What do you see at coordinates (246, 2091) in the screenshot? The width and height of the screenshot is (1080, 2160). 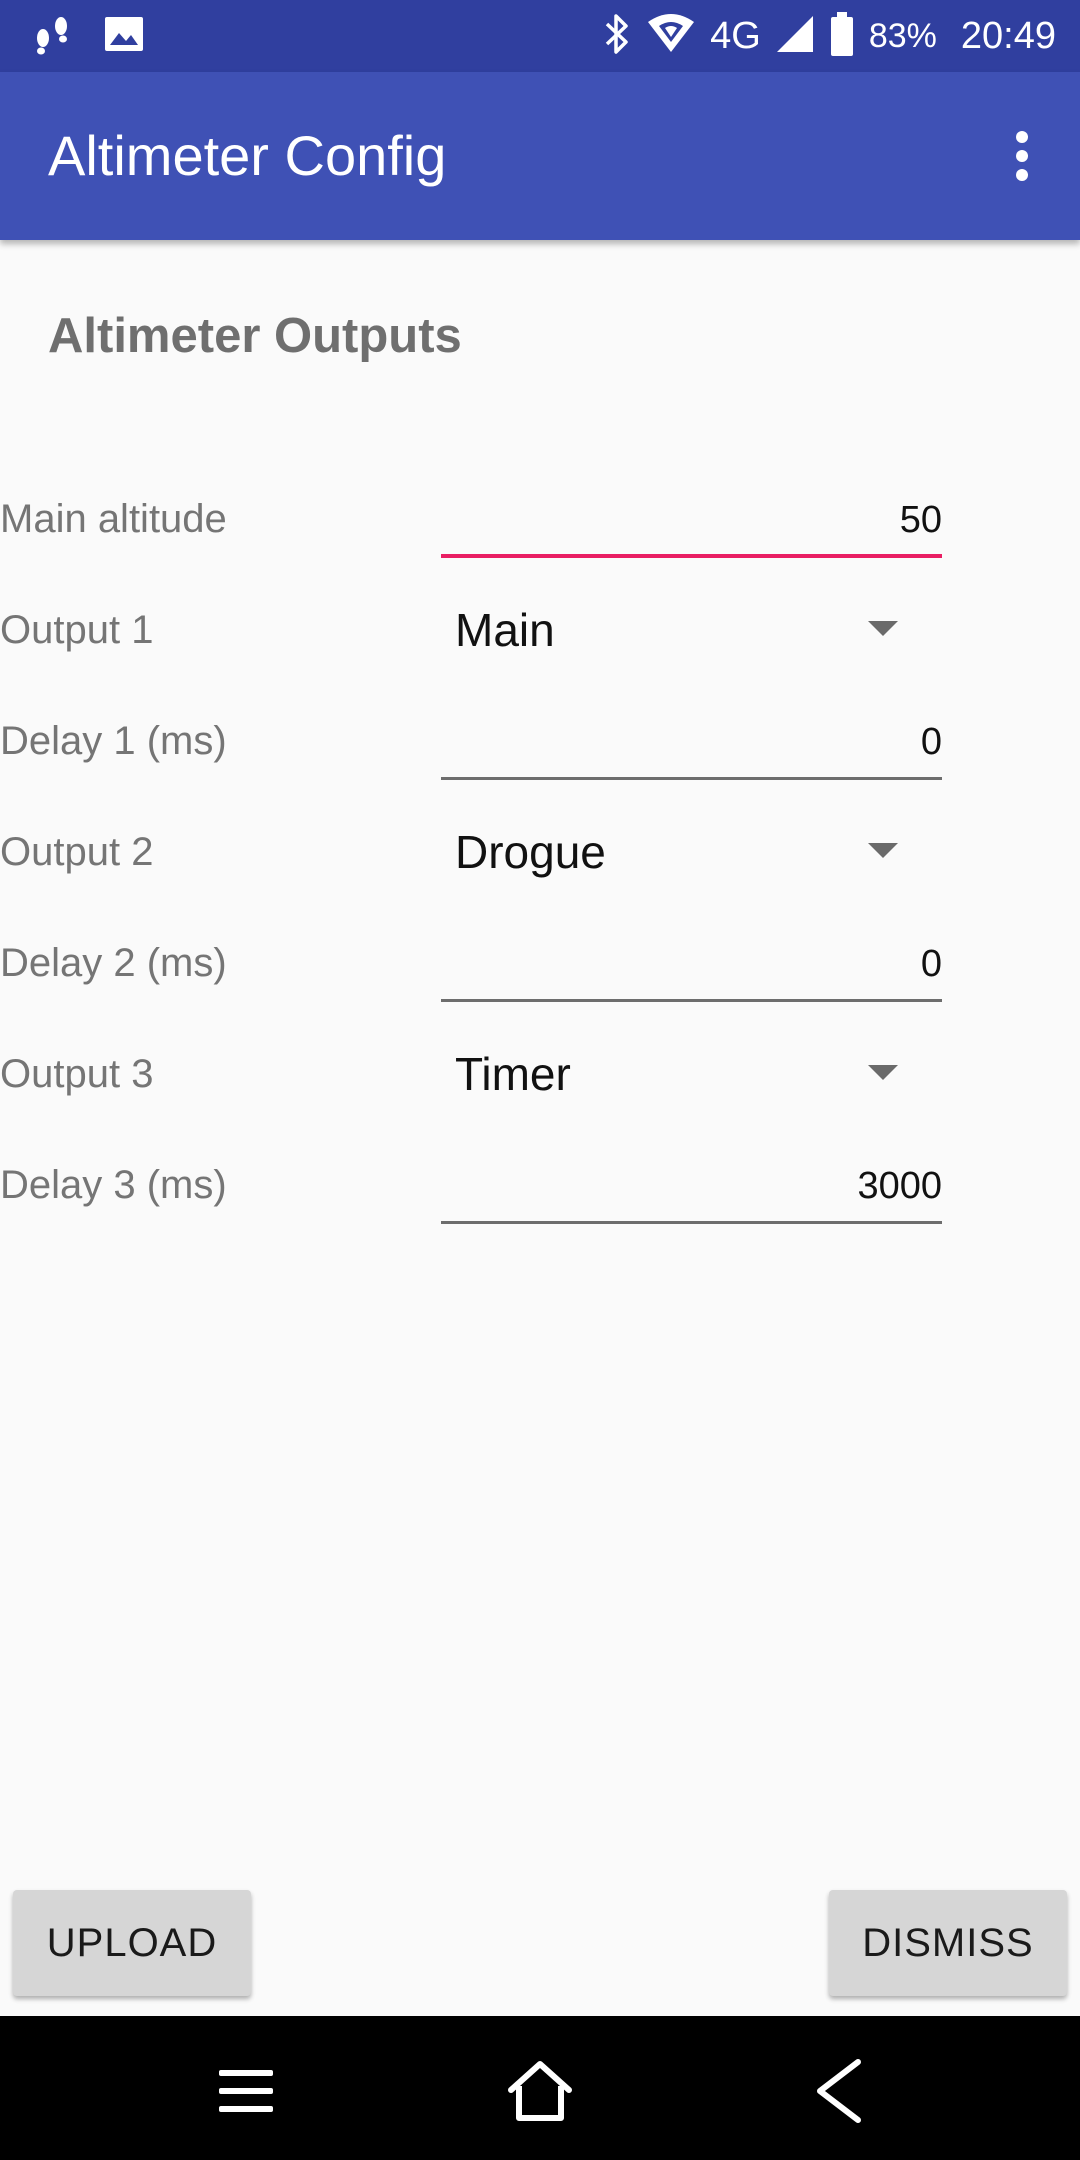 I see `menu-icon` at bounding box center [246, 2091].